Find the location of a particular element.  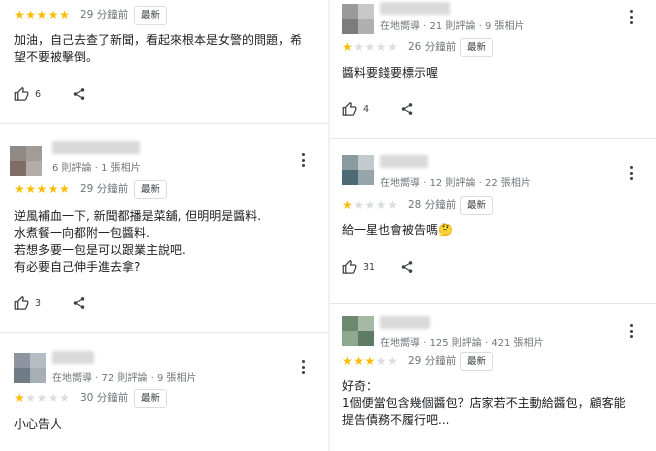

like-count: 6 is located at coordinates (38, 94).